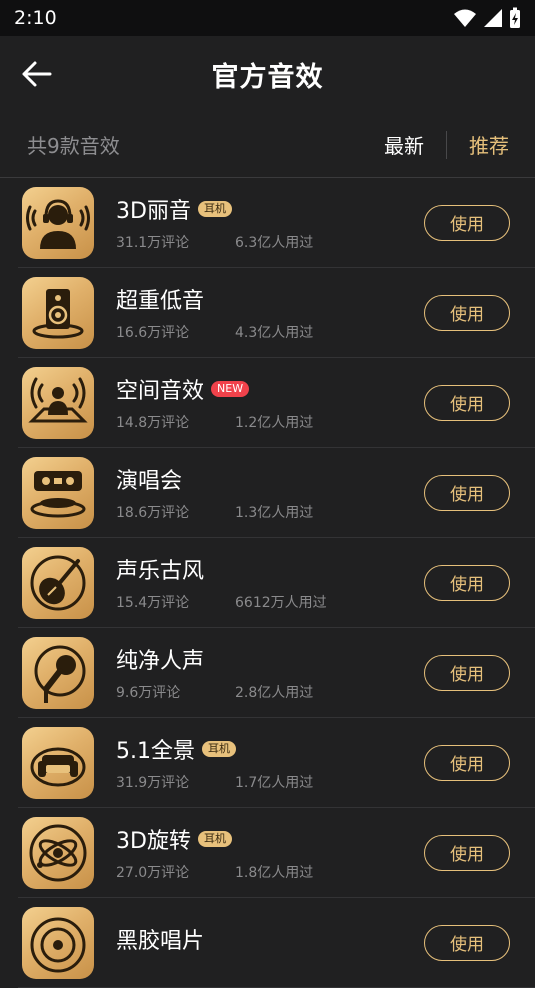  I want to click on effect-count: 共9款音效, so click(73, 146).